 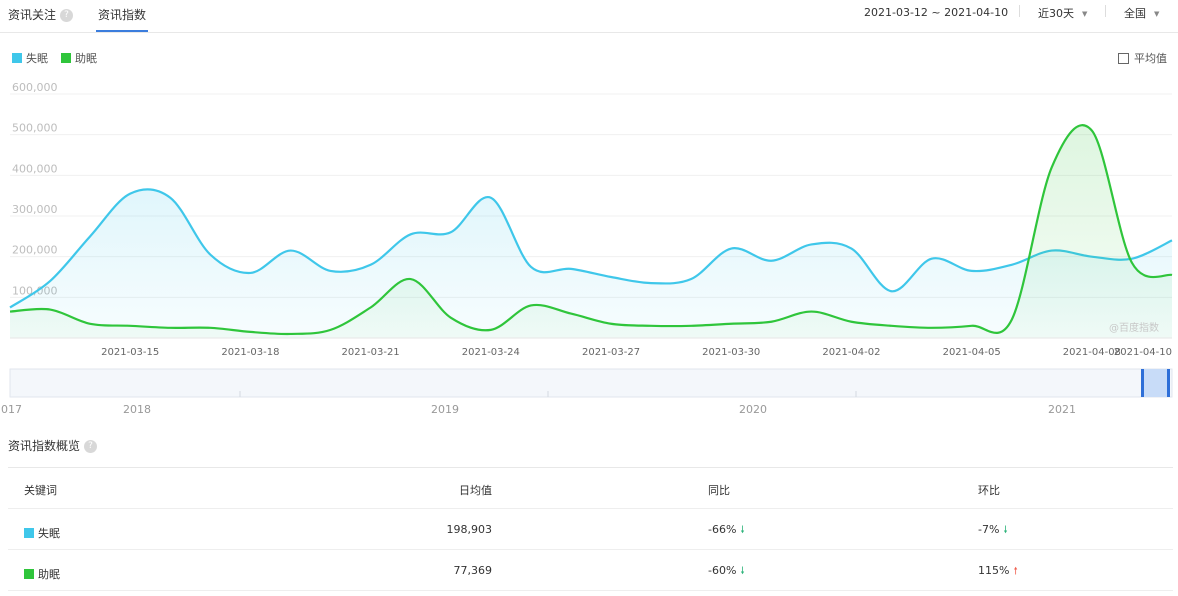 I want to click on tab-news-index: 资讯指数, so click(x=122, y=19).